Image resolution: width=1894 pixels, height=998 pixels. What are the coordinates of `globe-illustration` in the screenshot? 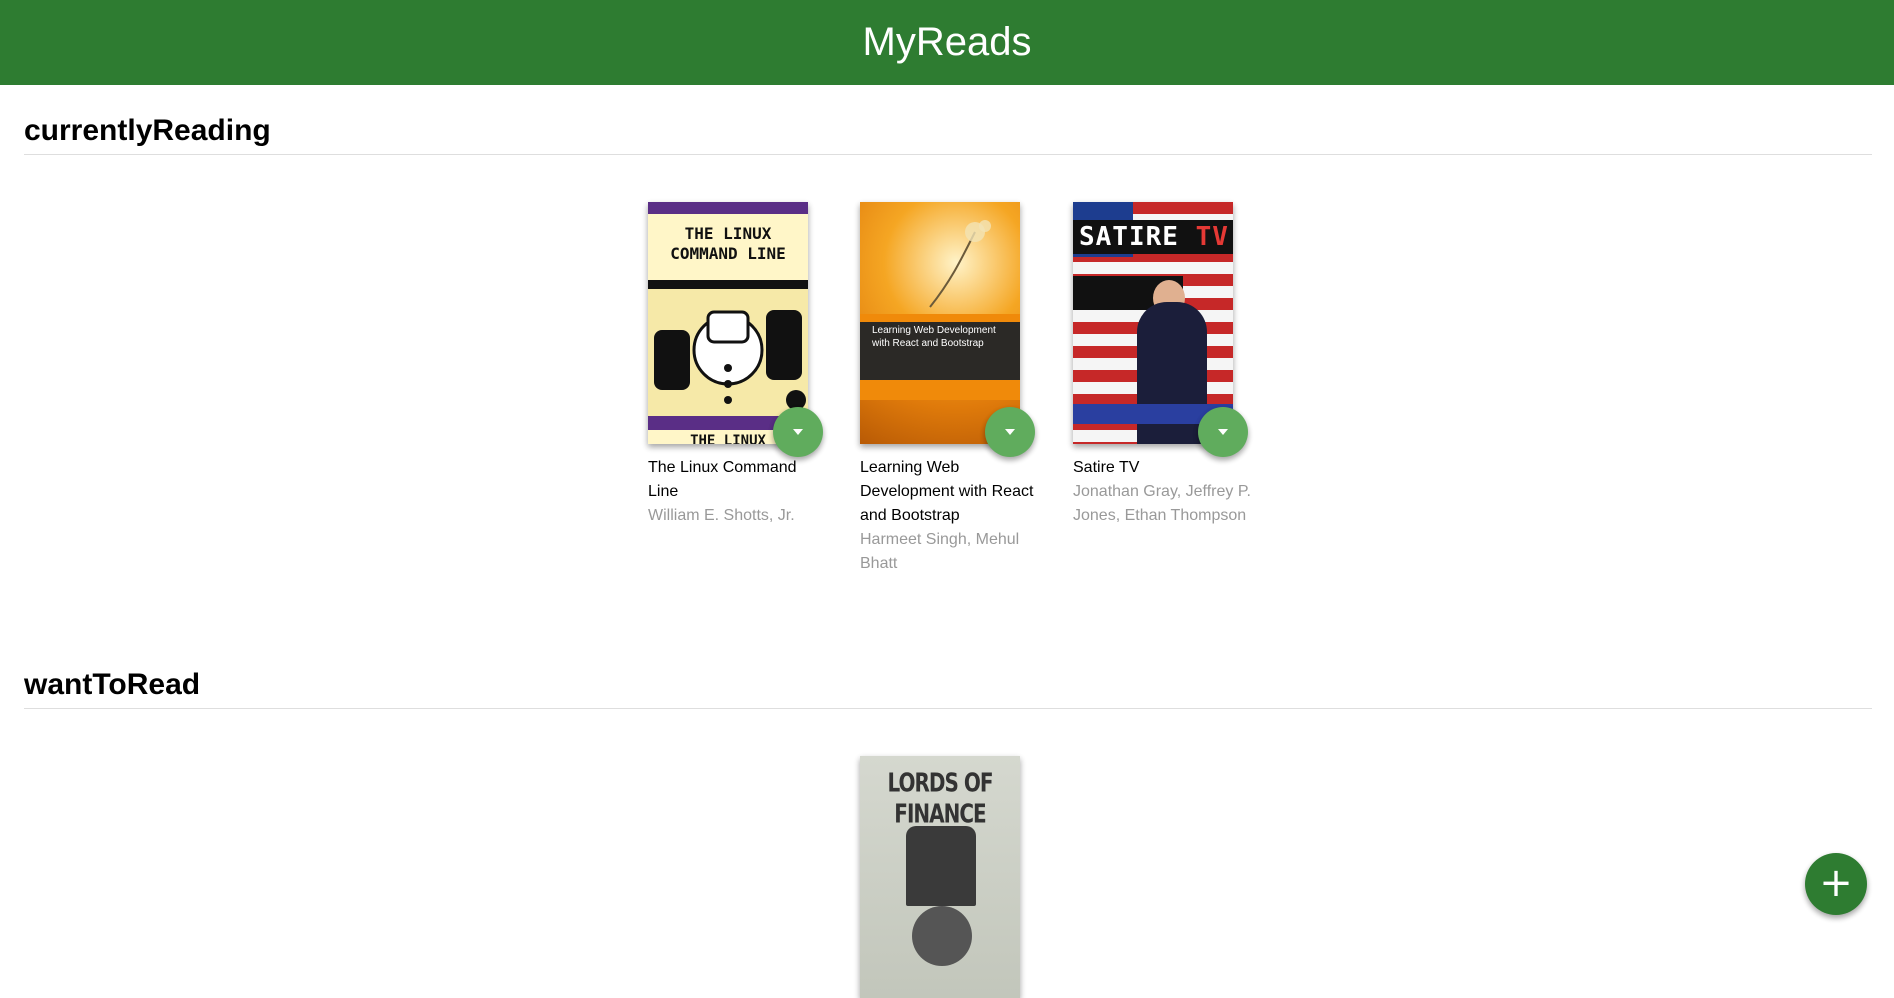 It's located at (942, 936).